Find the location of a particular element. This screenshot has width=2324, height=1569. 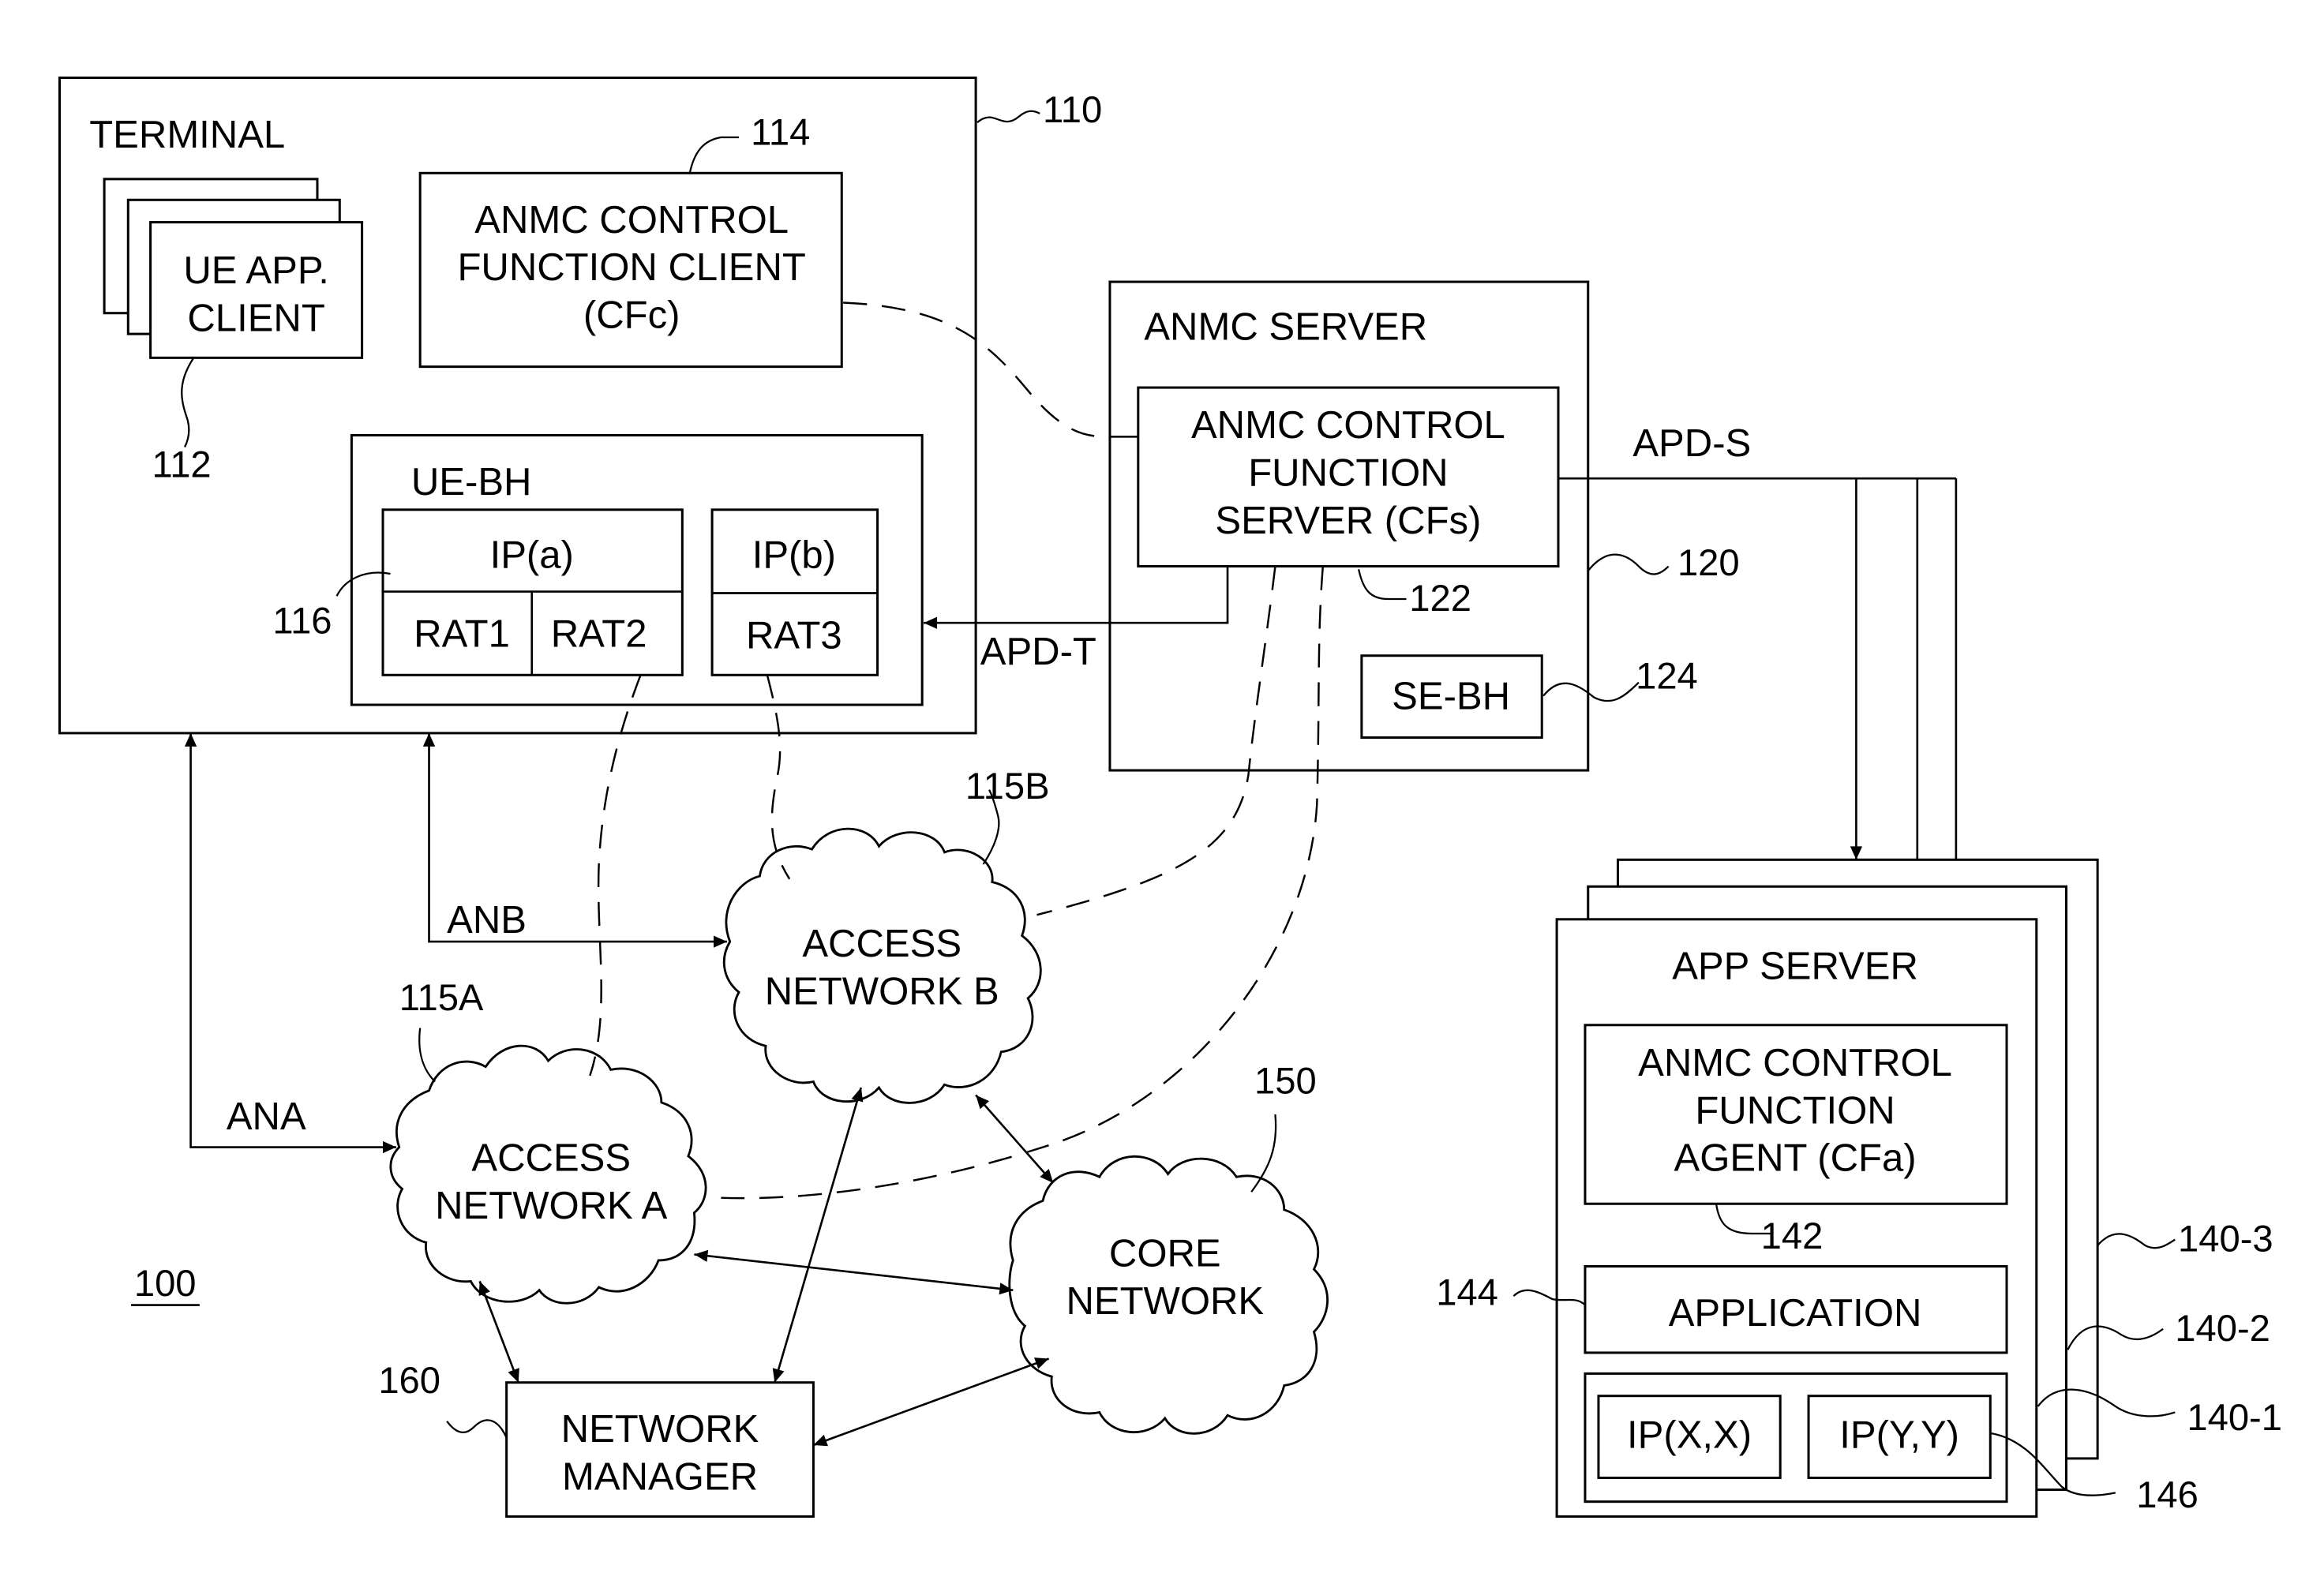

figure-label: 100 is located at coordinates (165, 1283).